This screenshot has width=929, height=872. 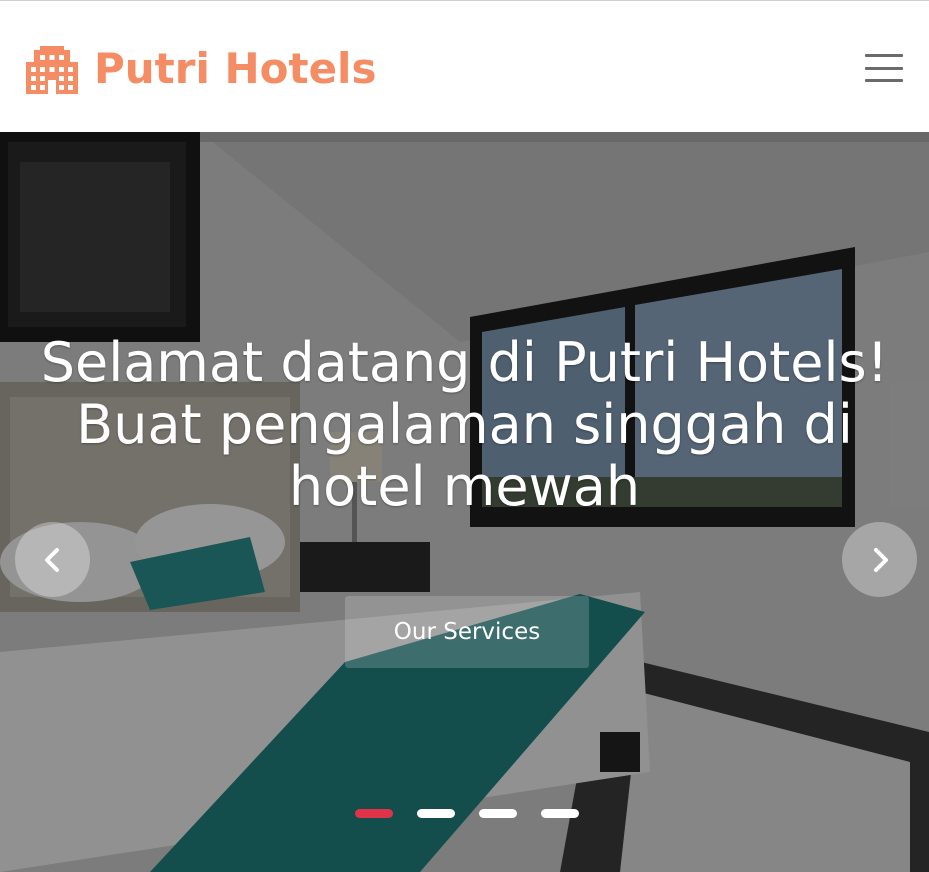 I want to click on hero-title-line: Selamat datang di Putri Hotels!, so click(x=464, y=362).